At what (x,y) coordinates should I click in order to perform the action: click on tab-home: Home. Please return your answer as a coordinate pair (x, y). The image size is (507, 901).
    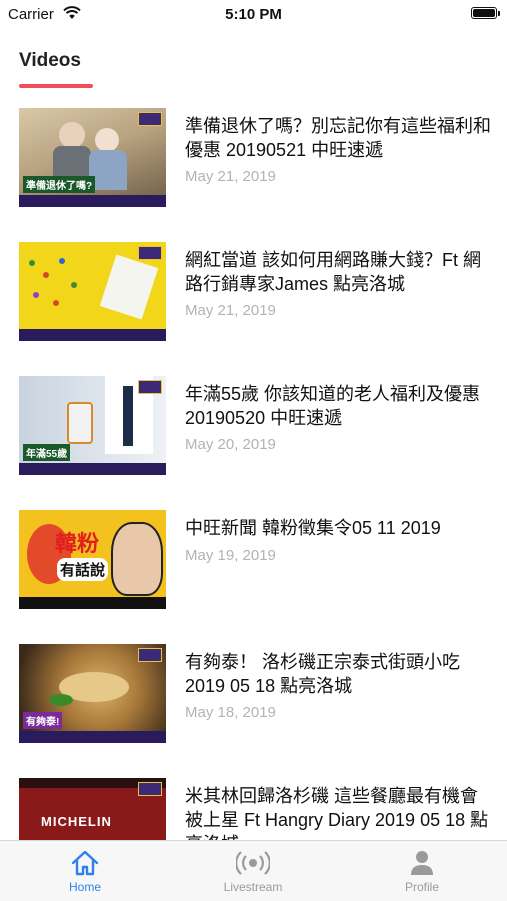
    Looking at the image, I should click on (85, 871).